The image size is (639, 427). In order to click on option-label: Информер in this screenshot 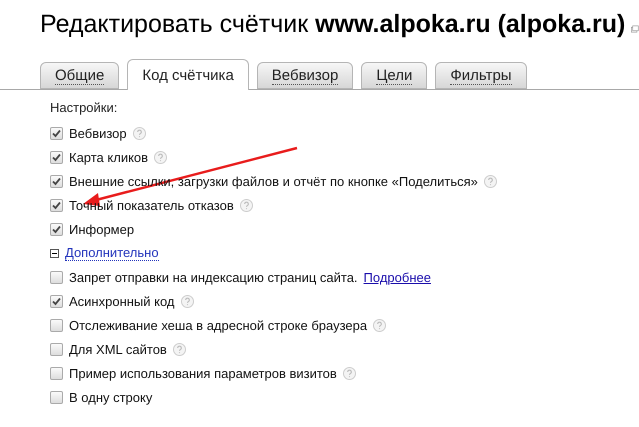, I will do `click(101, 229)`.